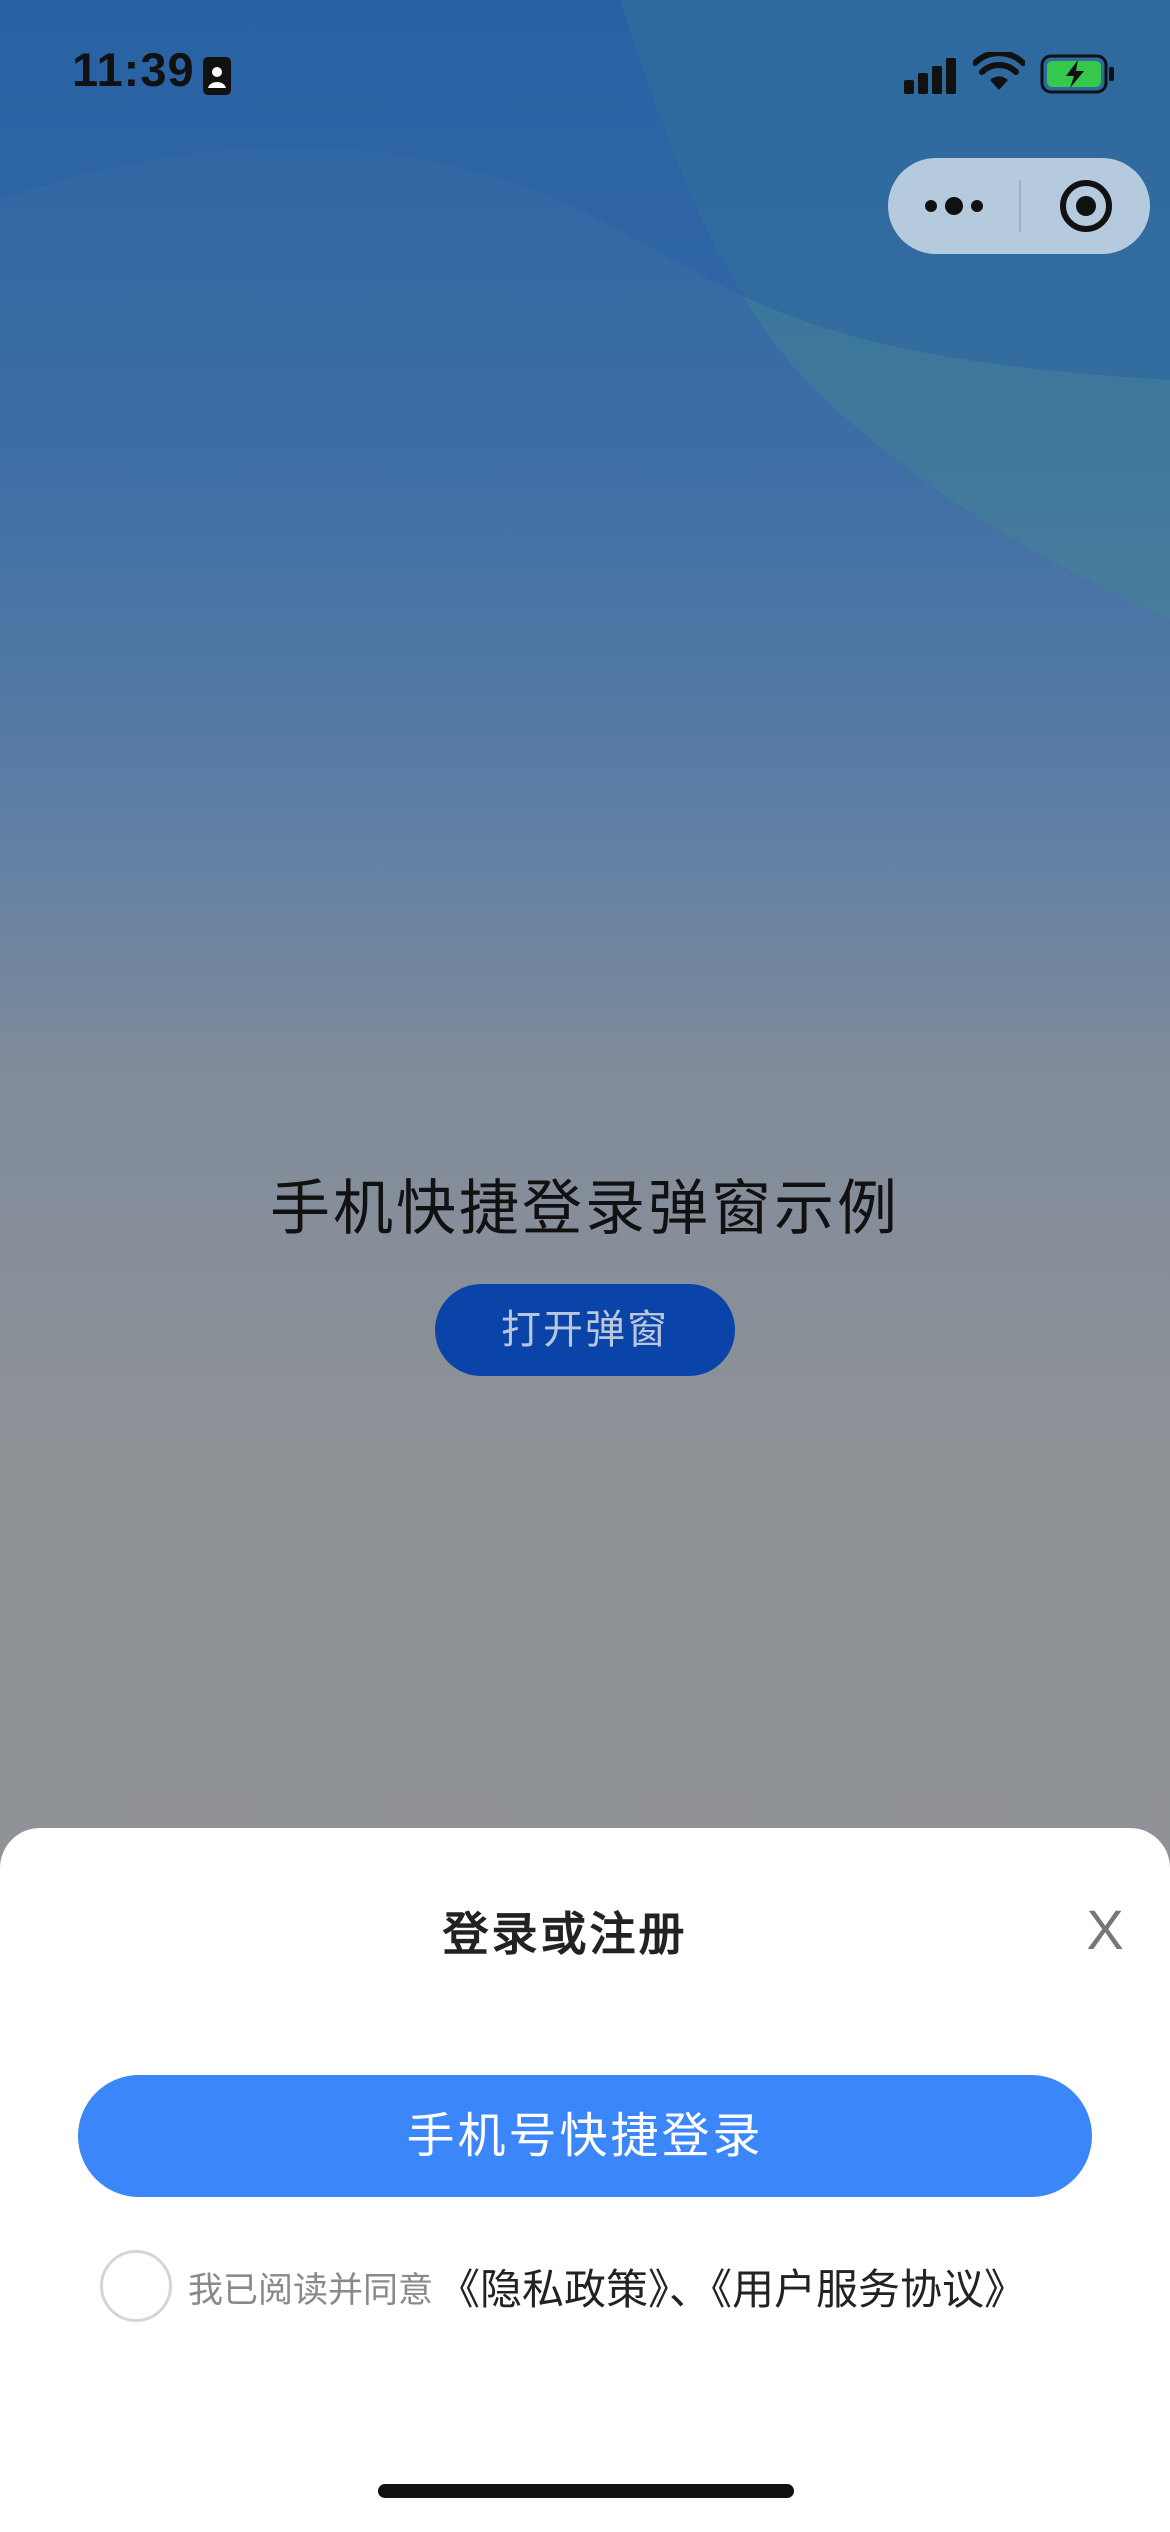 The width and height of the screenshot is (1170, 2532). What do you see at coordinates (585, 1209) in the screenshot?
I see `page-title: 手机快捷登录弹窗示例` at bounding box center [585, 1209].